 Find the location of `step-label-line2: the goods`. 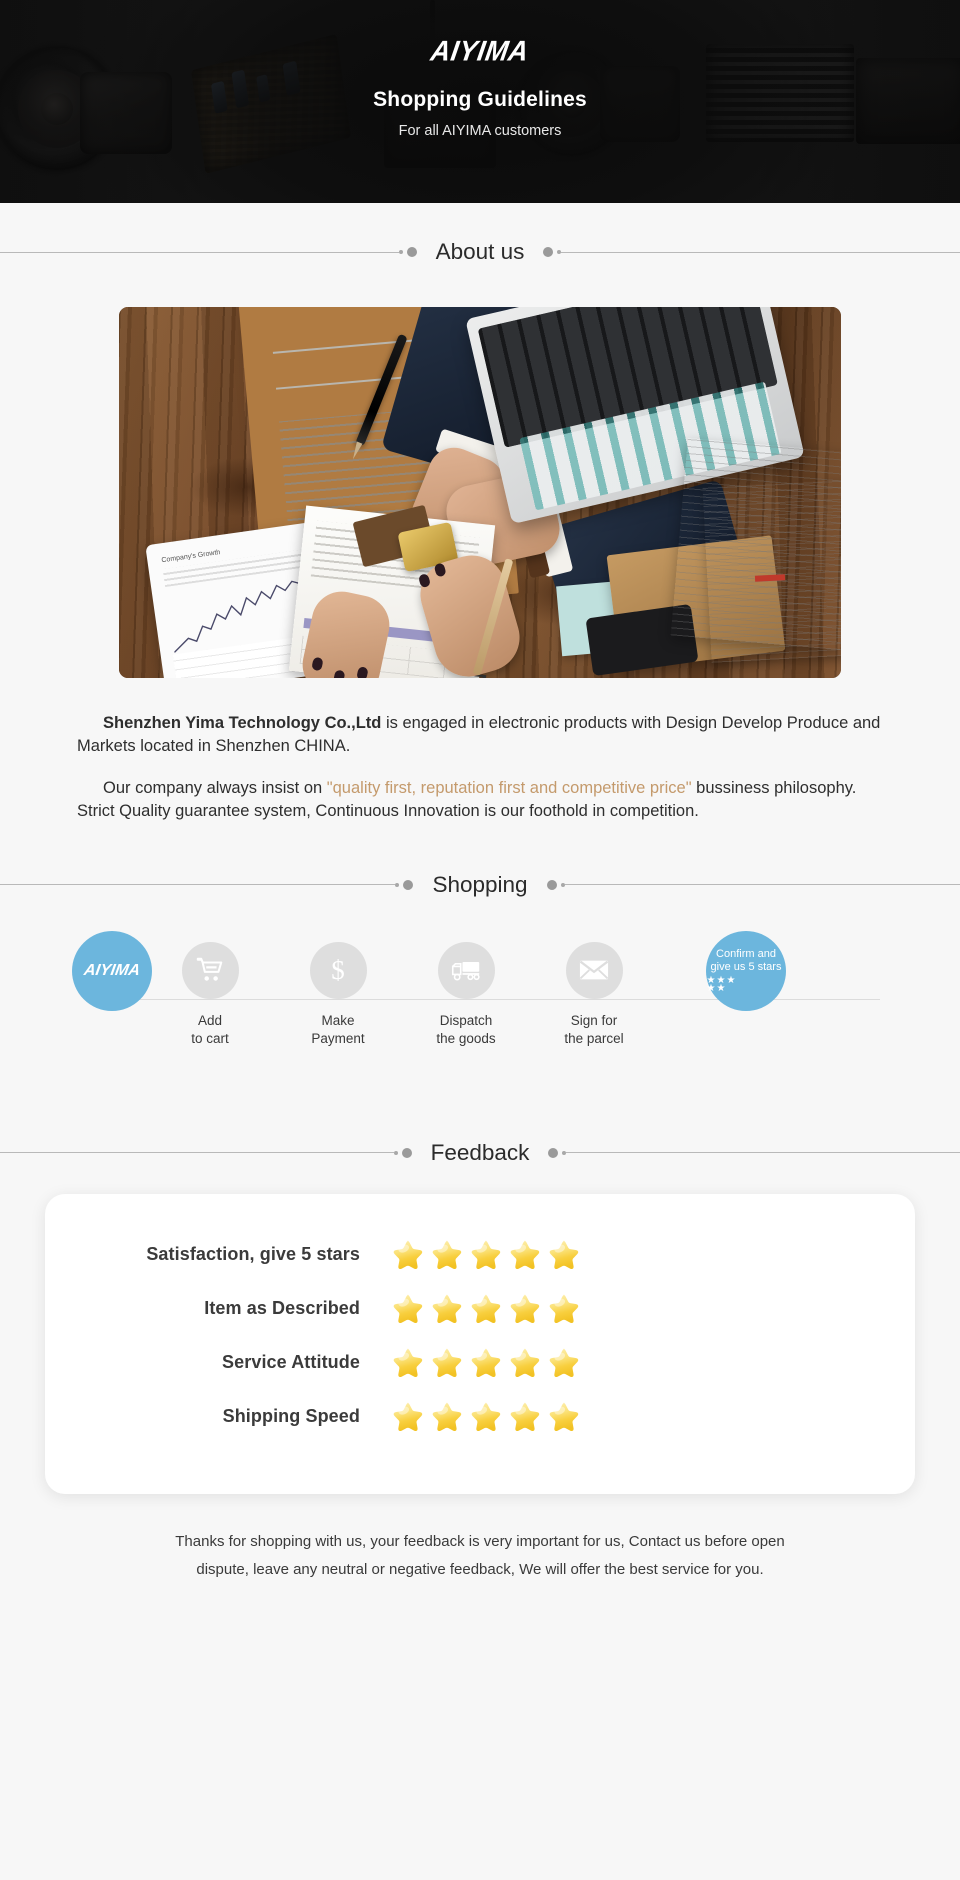

step-label-line2: the goods is located at coordinates (466, 1038).